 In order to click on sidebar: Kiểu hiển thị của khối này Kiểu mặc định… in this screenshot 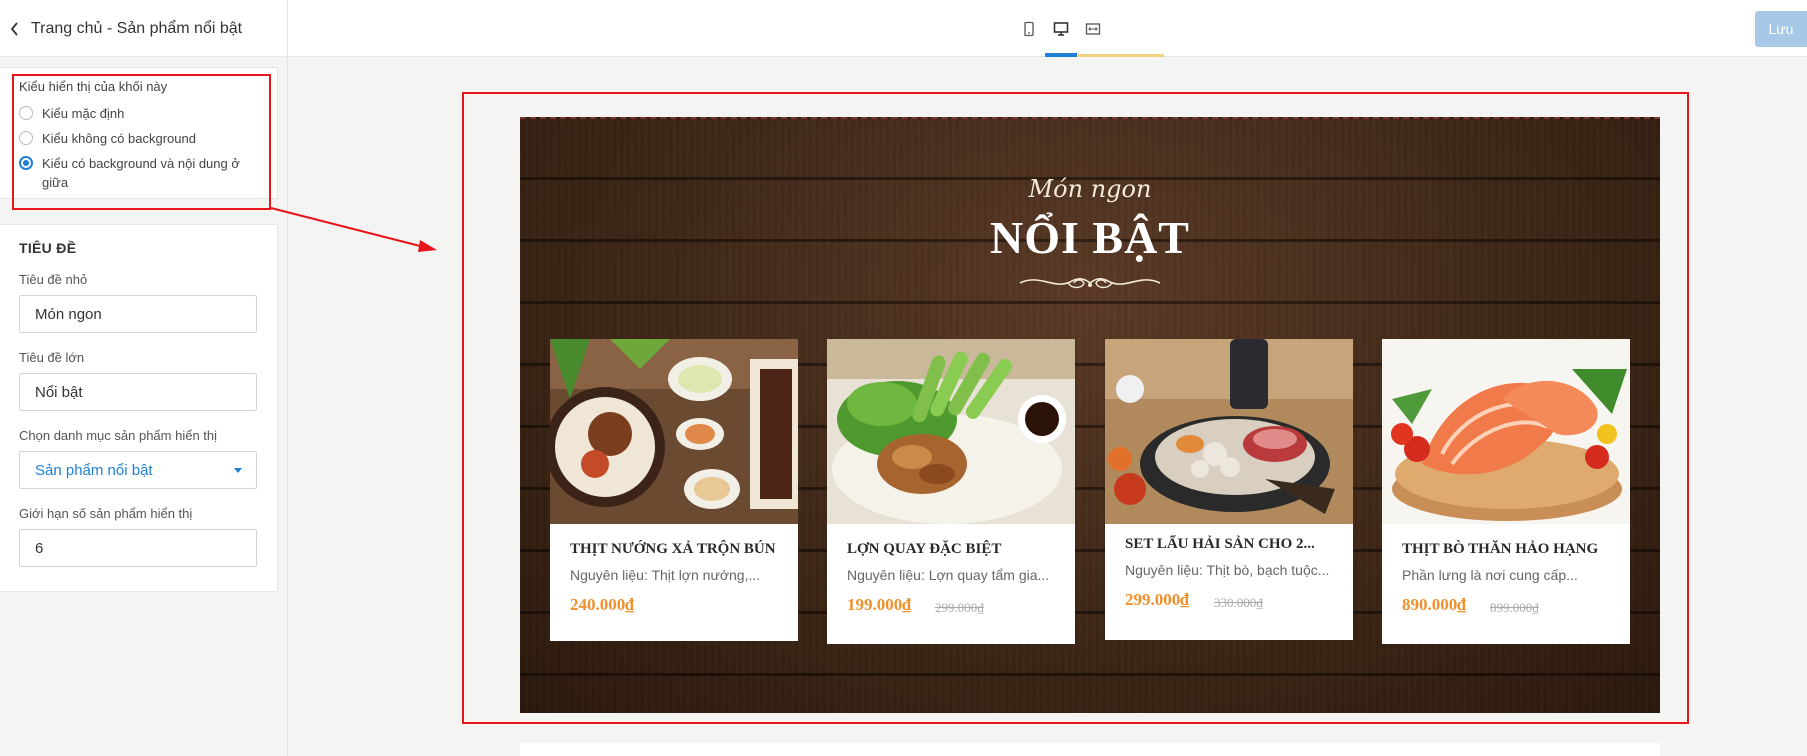, I will do `click(144, 406)`.